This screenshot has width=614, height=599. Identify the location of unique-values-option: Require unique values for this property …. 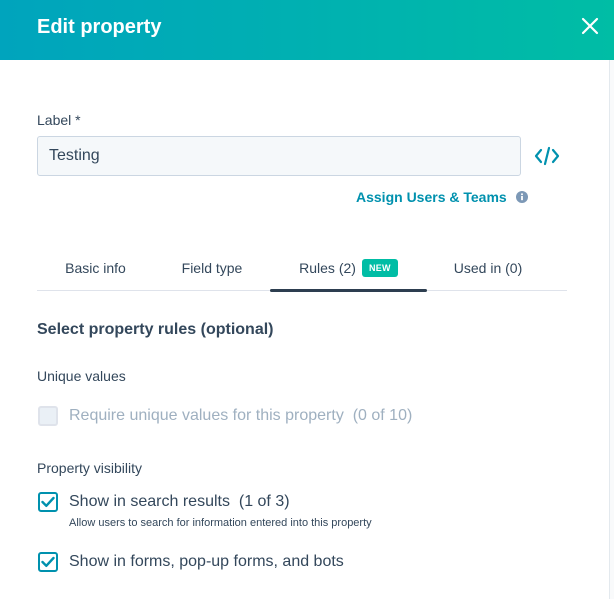
(225, 416).